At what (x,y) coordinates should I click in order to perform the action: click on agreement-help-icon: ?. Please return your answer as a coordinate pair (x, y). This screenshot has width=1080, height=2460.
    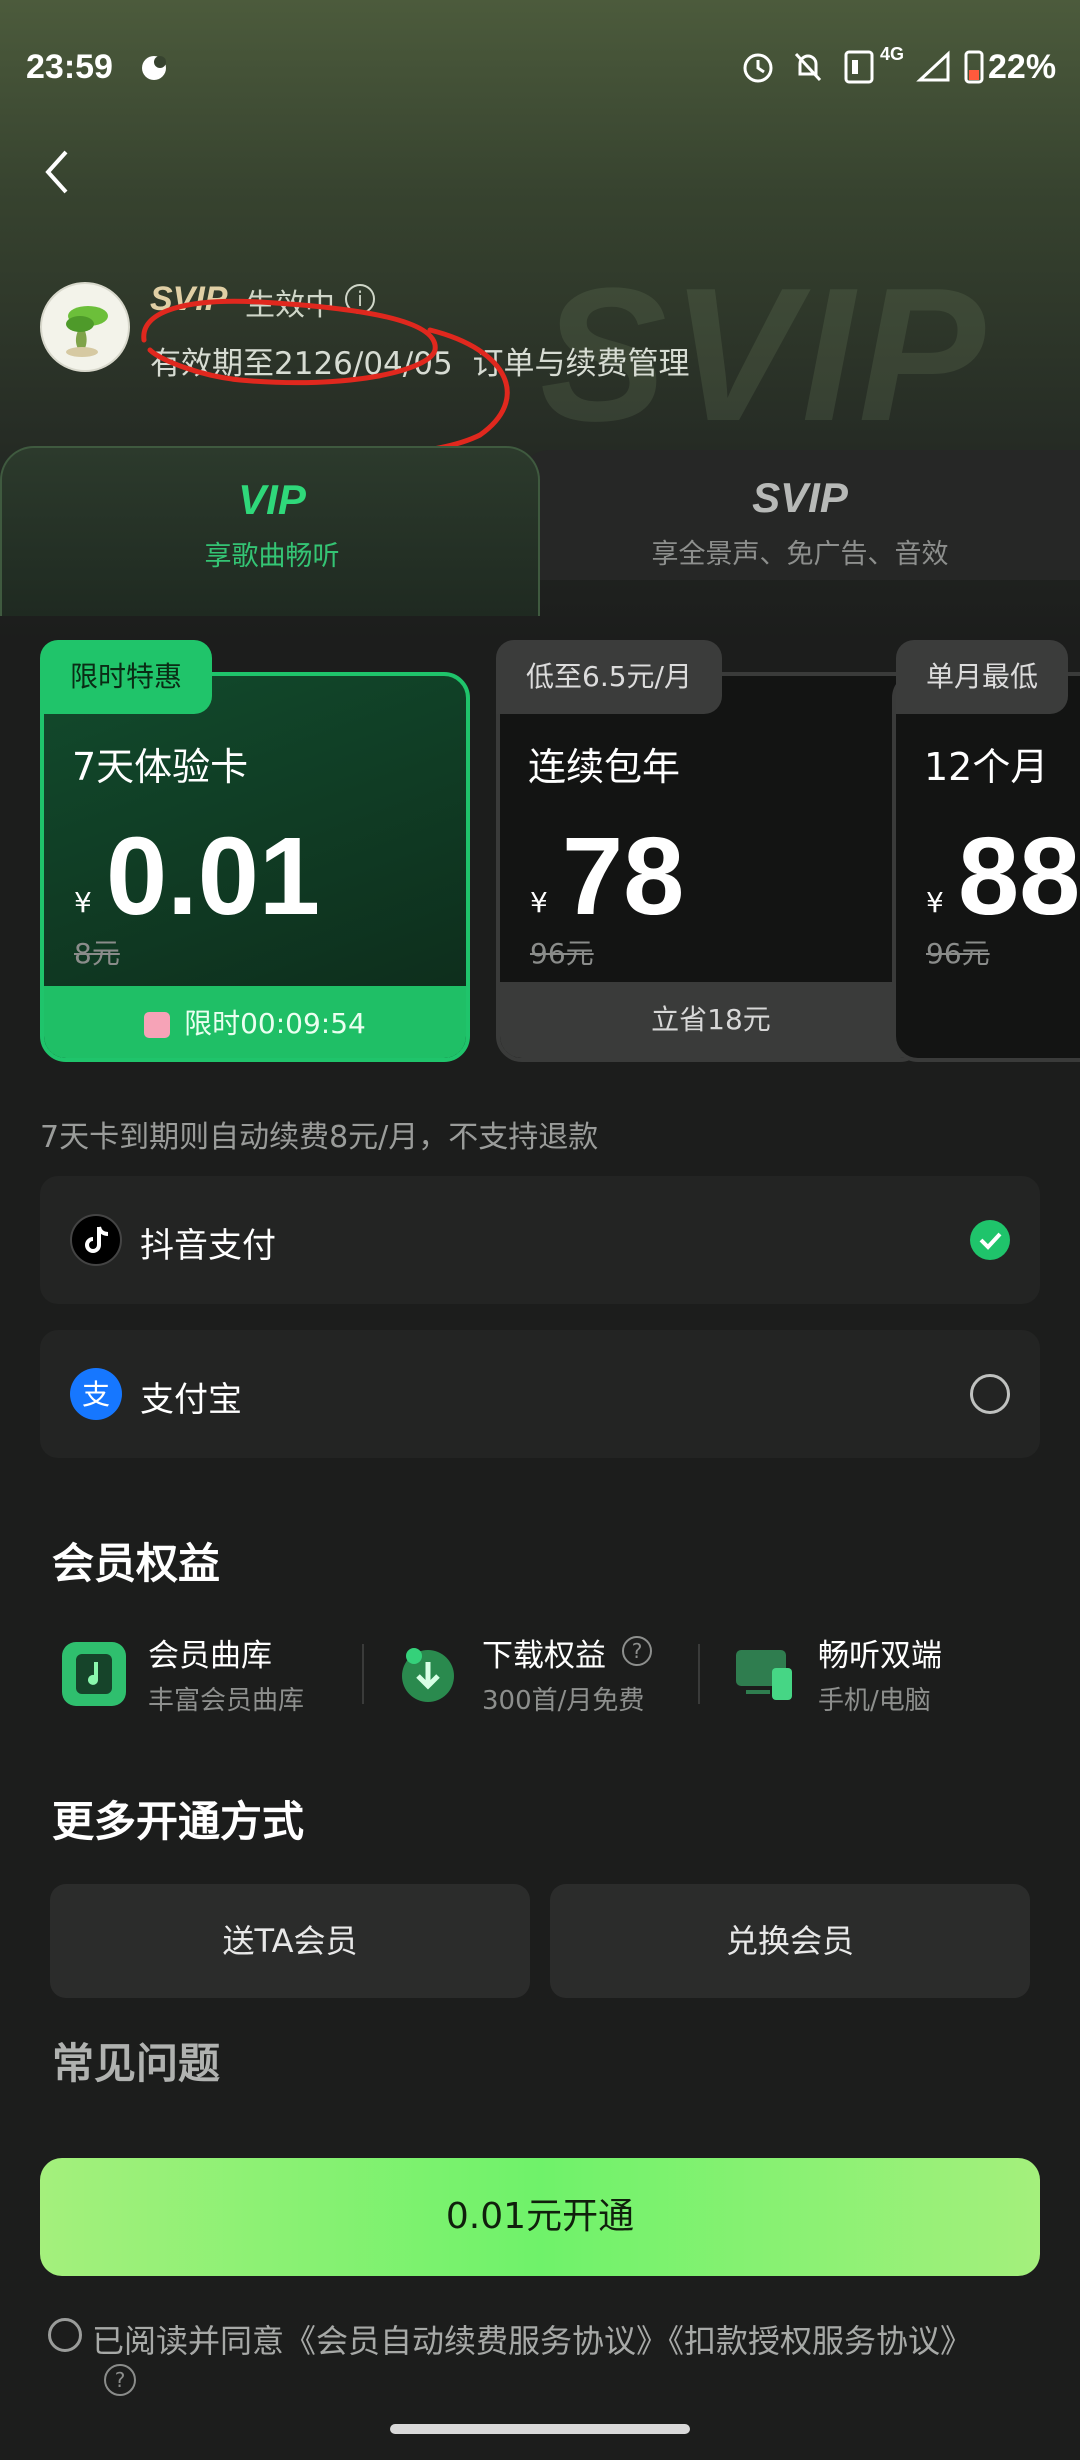
    Looking at the image, I should click on (120, 2380).